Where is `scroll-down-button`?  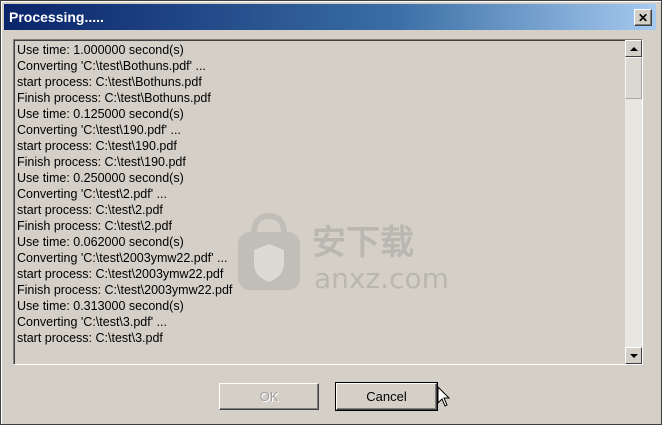 scroll-down-button is located at coordinates (633, 355).